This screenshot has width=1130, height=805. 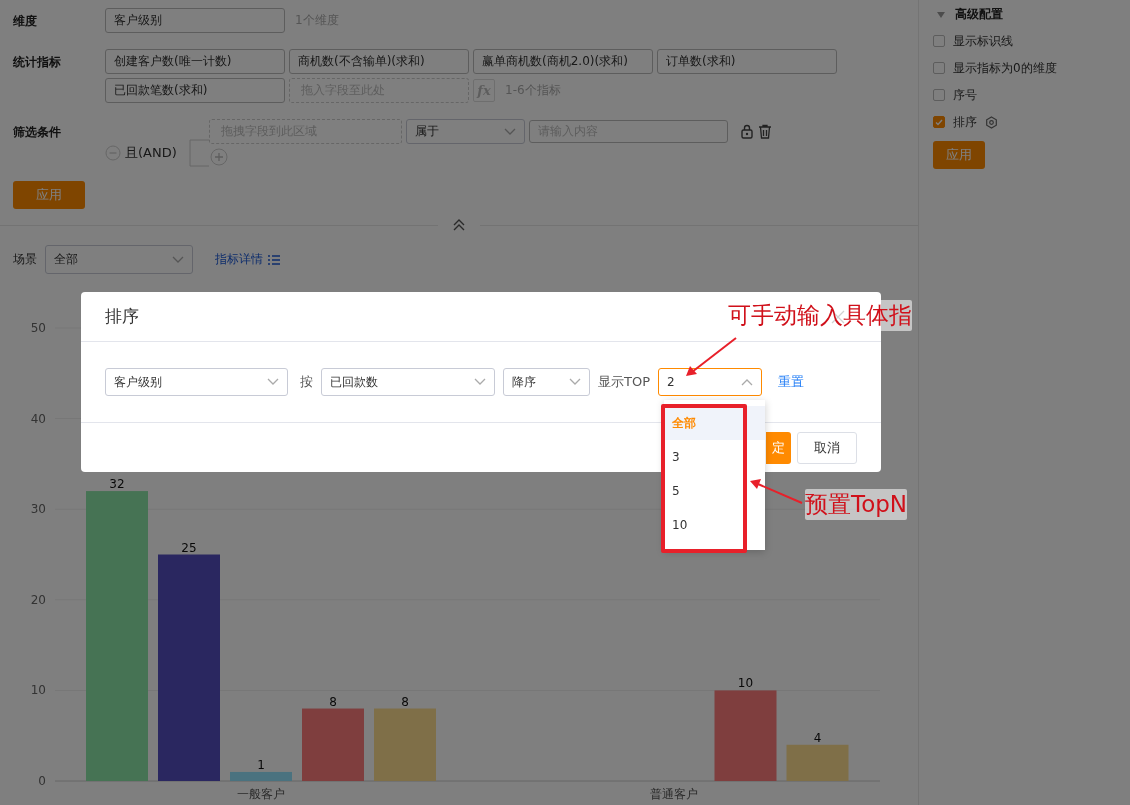 What do you see at coordinates (38, 599) in the screenshot?
I see `axis-tick-label: 20` at bounding box center [38, 599].